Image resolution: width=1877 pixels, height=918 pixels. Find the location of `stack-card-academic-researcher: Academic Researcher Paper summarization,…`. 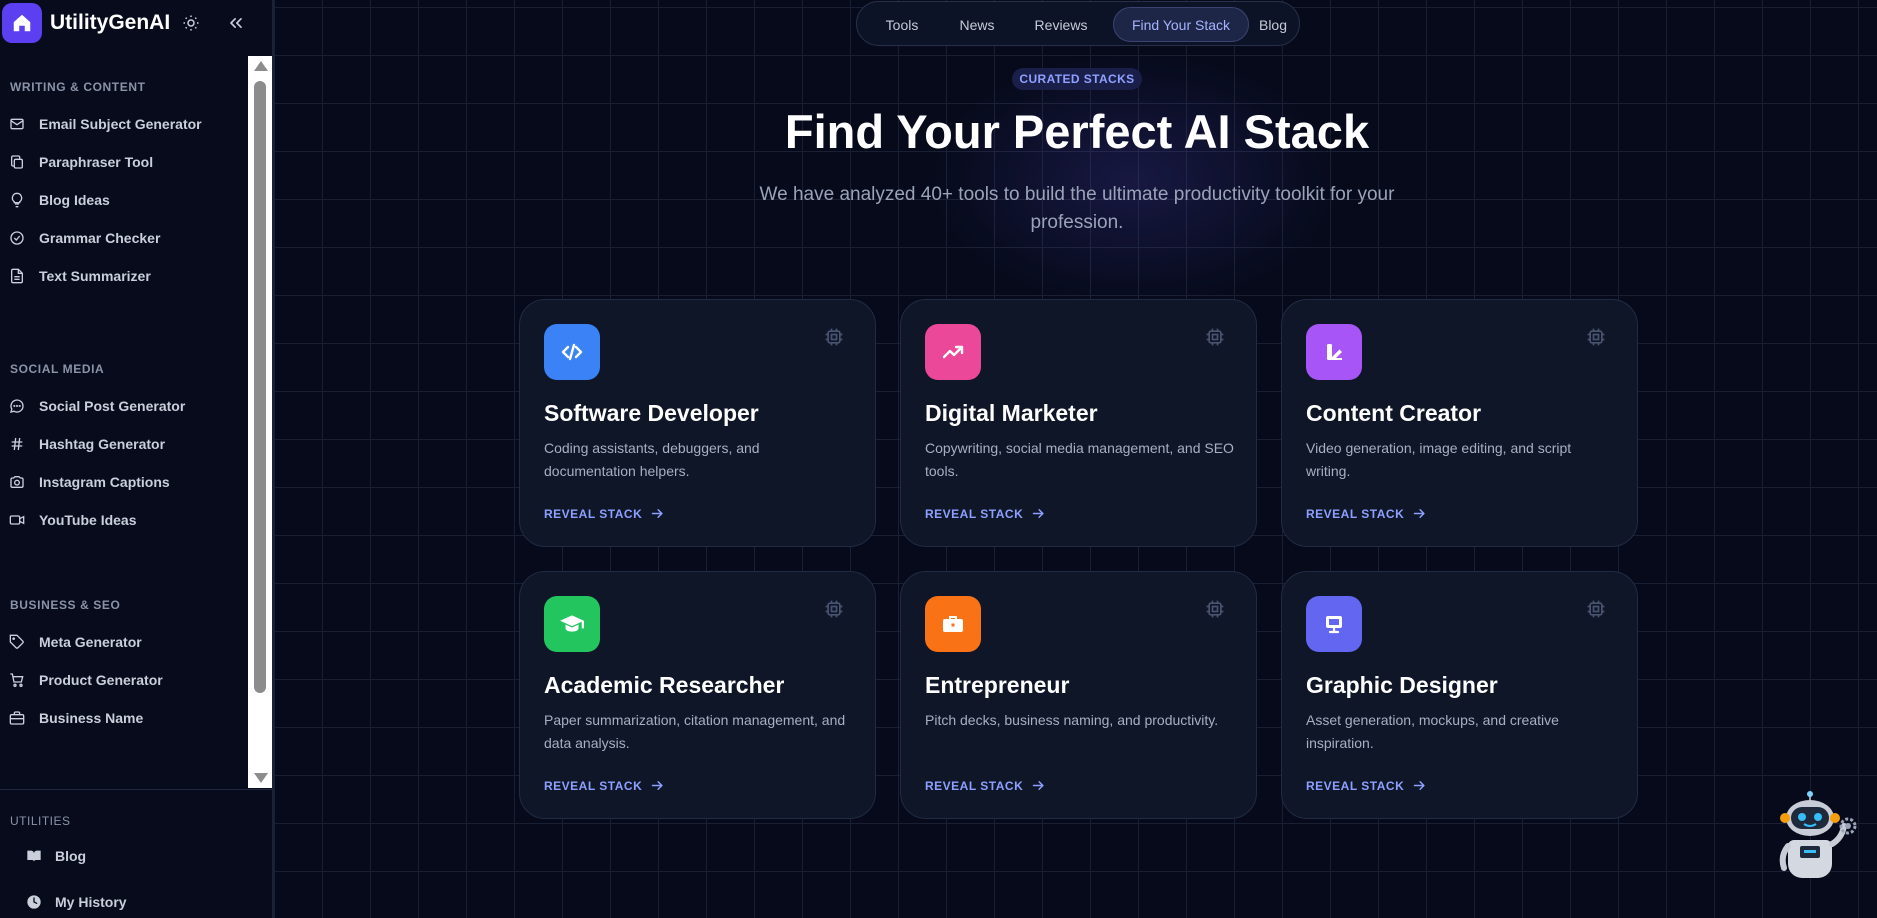

stack-card-academic-researcher: Academic Researcher Paper summarization,… is located at coordinates (697, 695).